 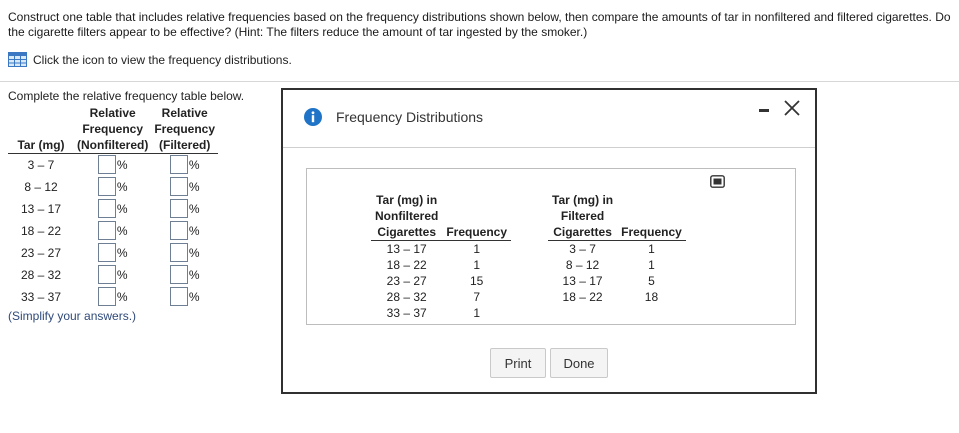 What do you see at coordinates (651, 216) in the screenshot?
I see `filtered-frequency-header: Frequency` at bounding box center [651, 216].